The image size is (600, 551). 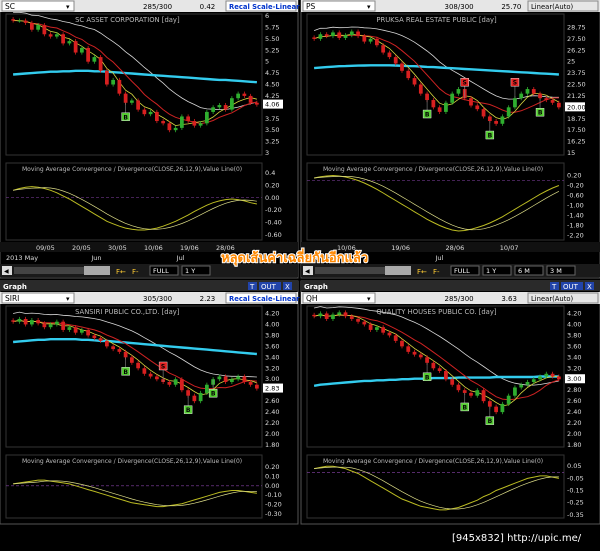 I want to click on macd-tick: -1.80, so click(x=575, y=226).